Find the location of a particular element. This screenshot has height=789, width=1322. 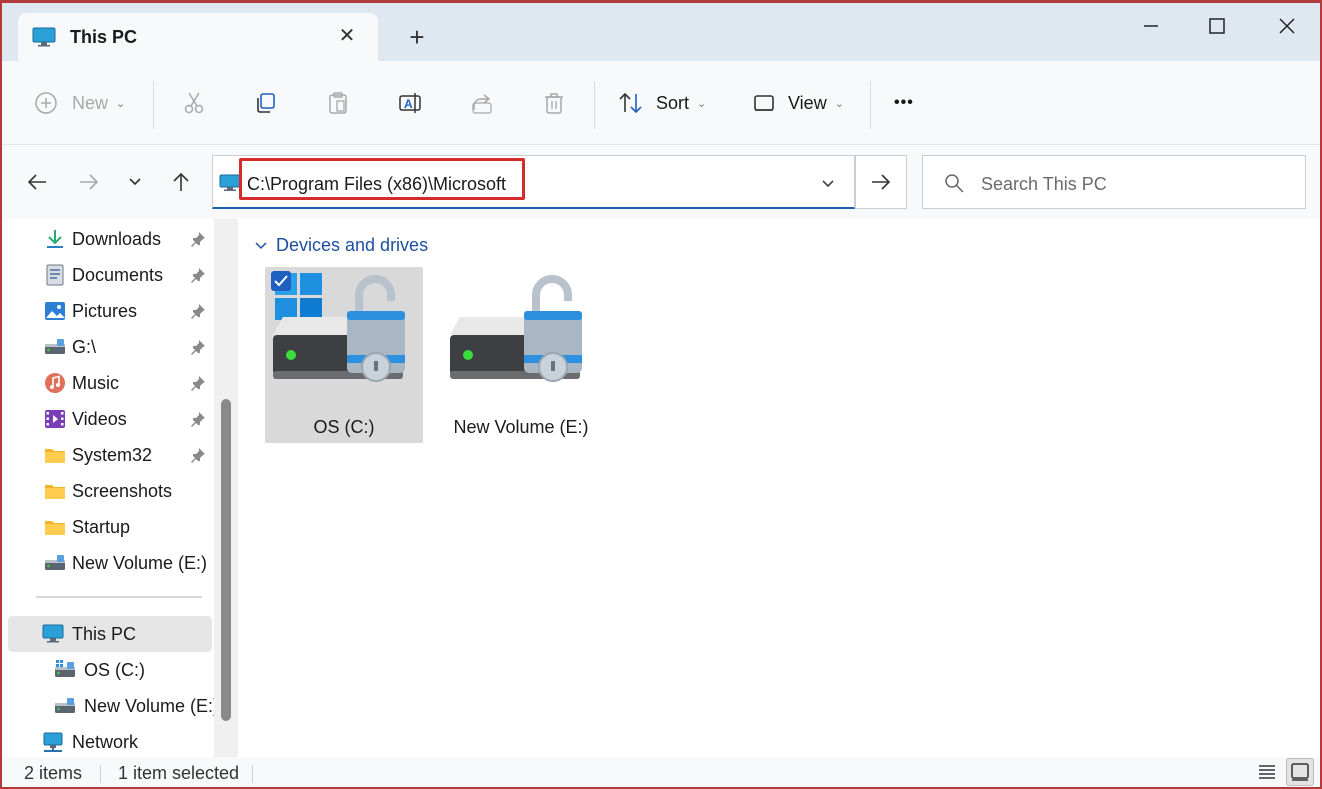

checkmark-icon is located at coordinates (281, 281).